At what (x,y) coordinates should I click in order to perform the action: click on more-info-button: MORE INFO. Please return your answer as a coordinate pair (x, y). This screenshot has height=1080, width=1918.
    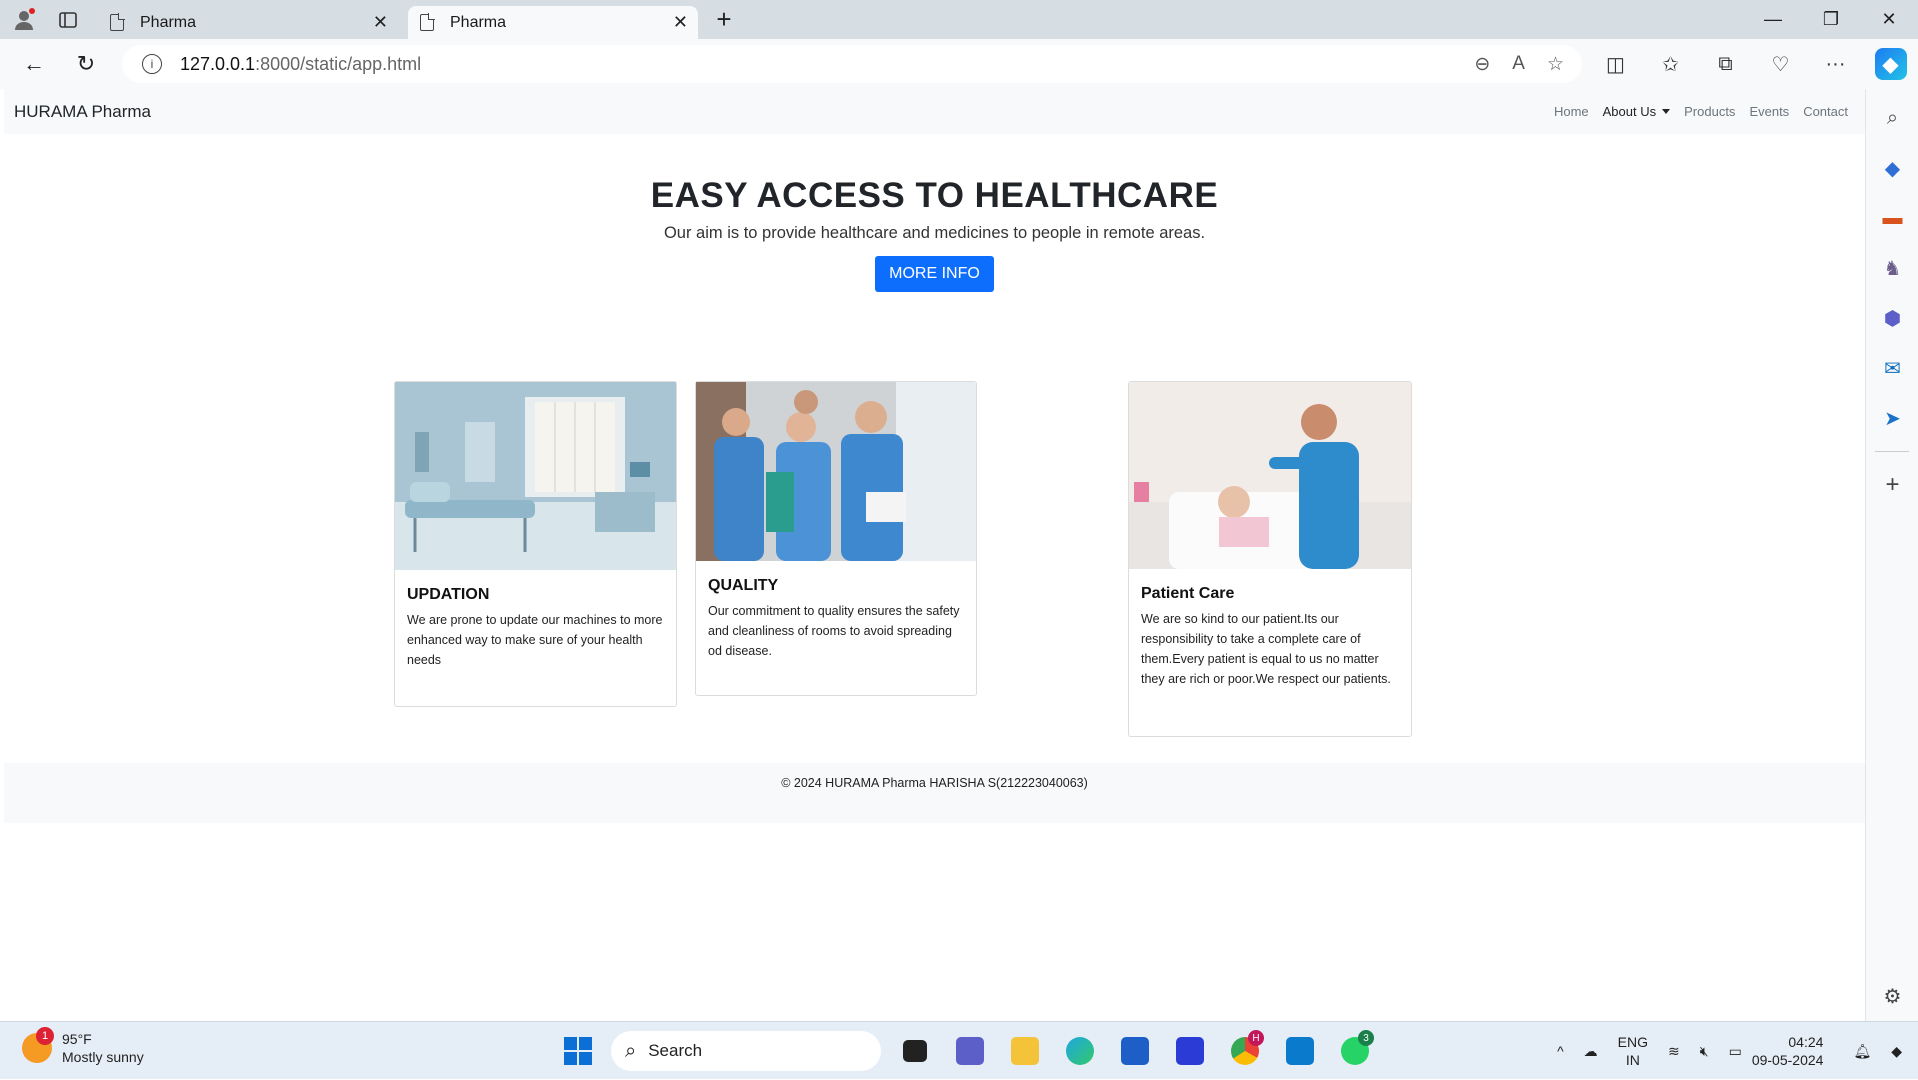
    Looking at the image, I should click on (934, 274).